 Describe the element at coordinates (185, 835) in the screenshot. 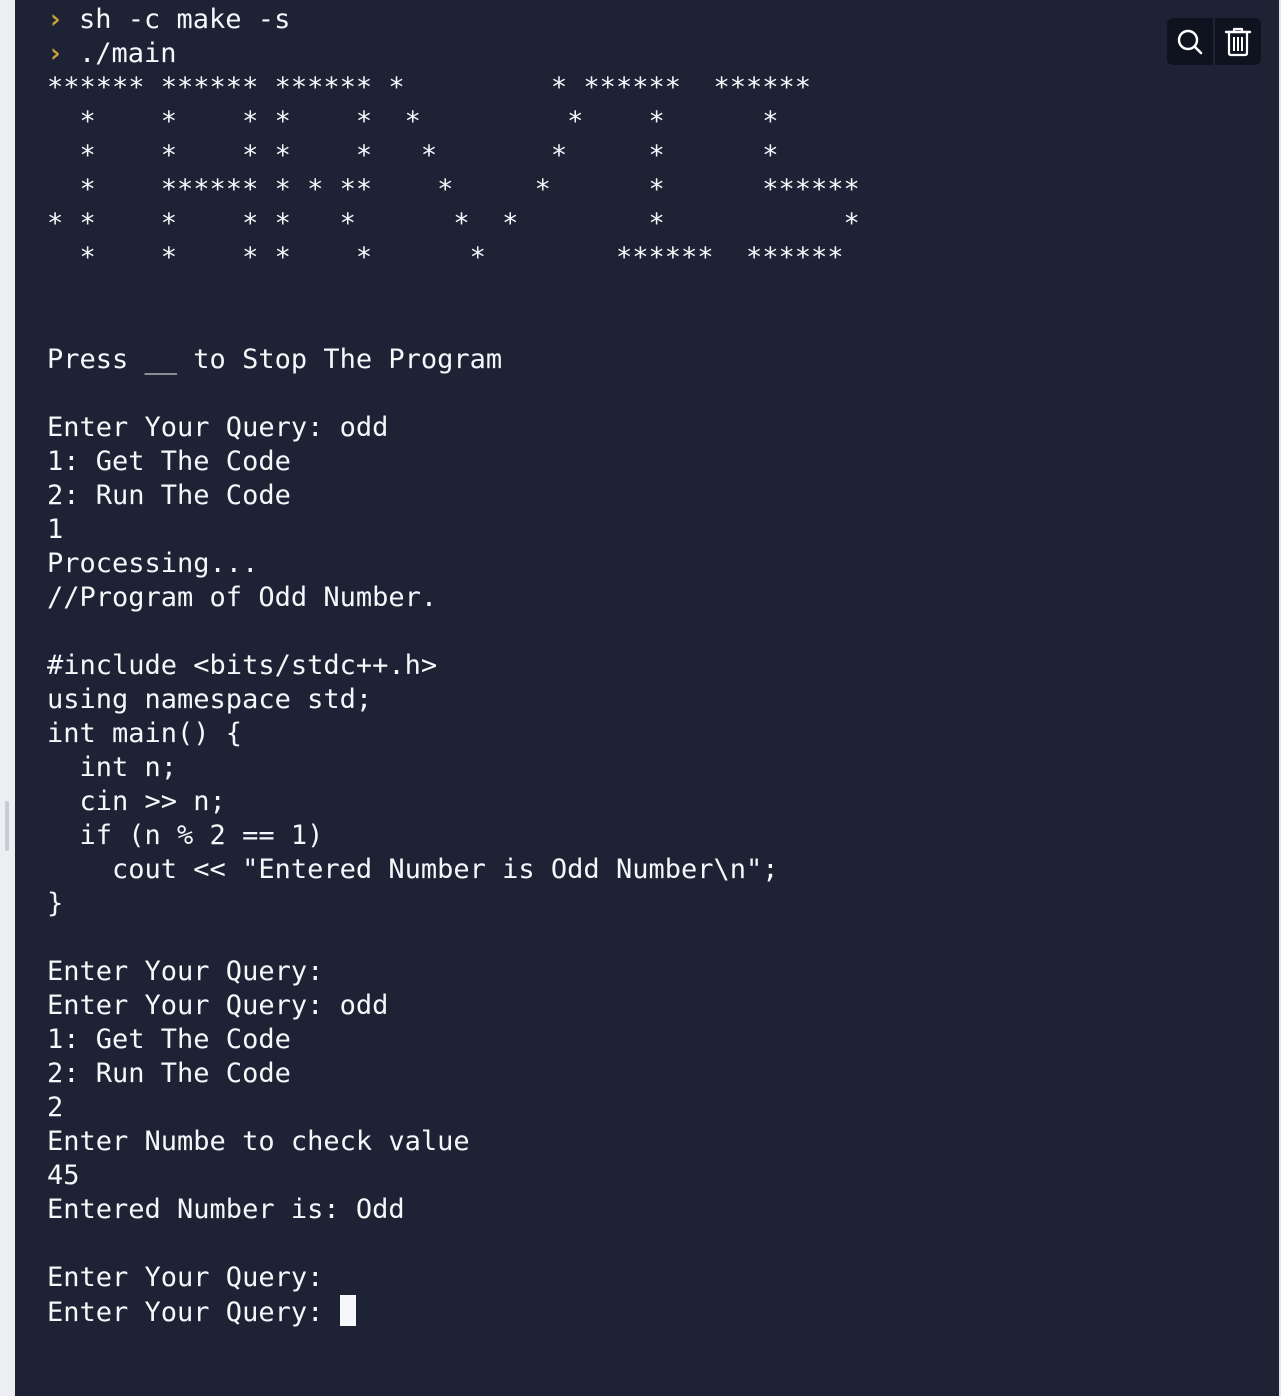

I see `output-line: if (n % 2 == 1)` at that location.